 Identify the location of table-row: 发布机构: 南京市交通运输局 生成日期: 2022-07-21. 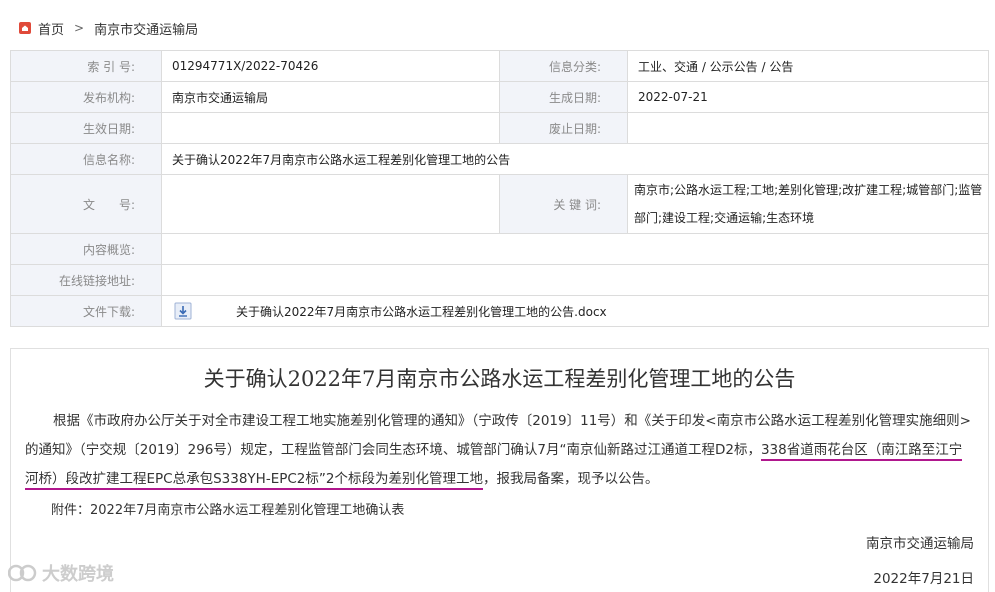
(499, 97).